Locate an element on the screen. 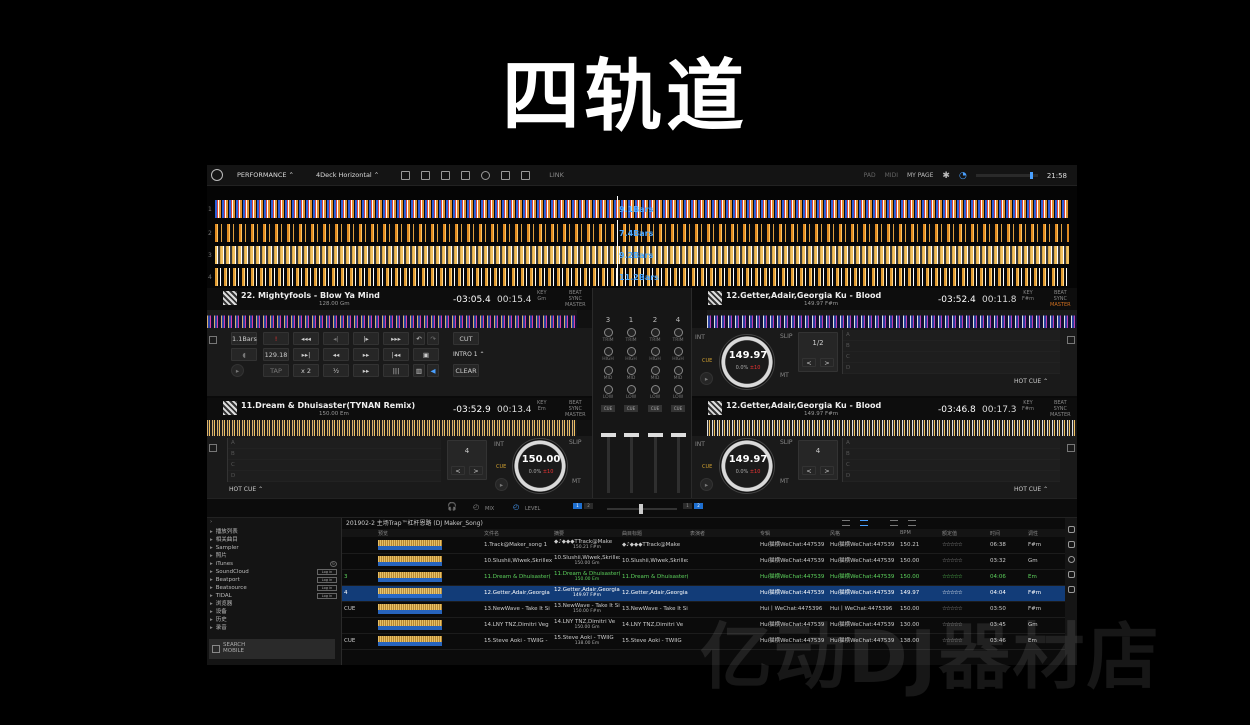 The image size is (1250, 725). master-volume-slider is located at coordinates (1006, 175).